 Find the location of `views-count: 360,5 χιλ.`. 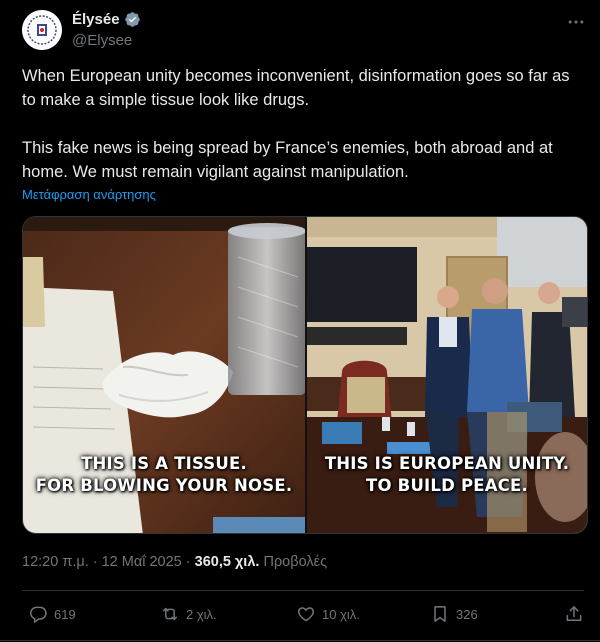

views-count: 360,5 χιλ. is located at coordinates (227, 562).